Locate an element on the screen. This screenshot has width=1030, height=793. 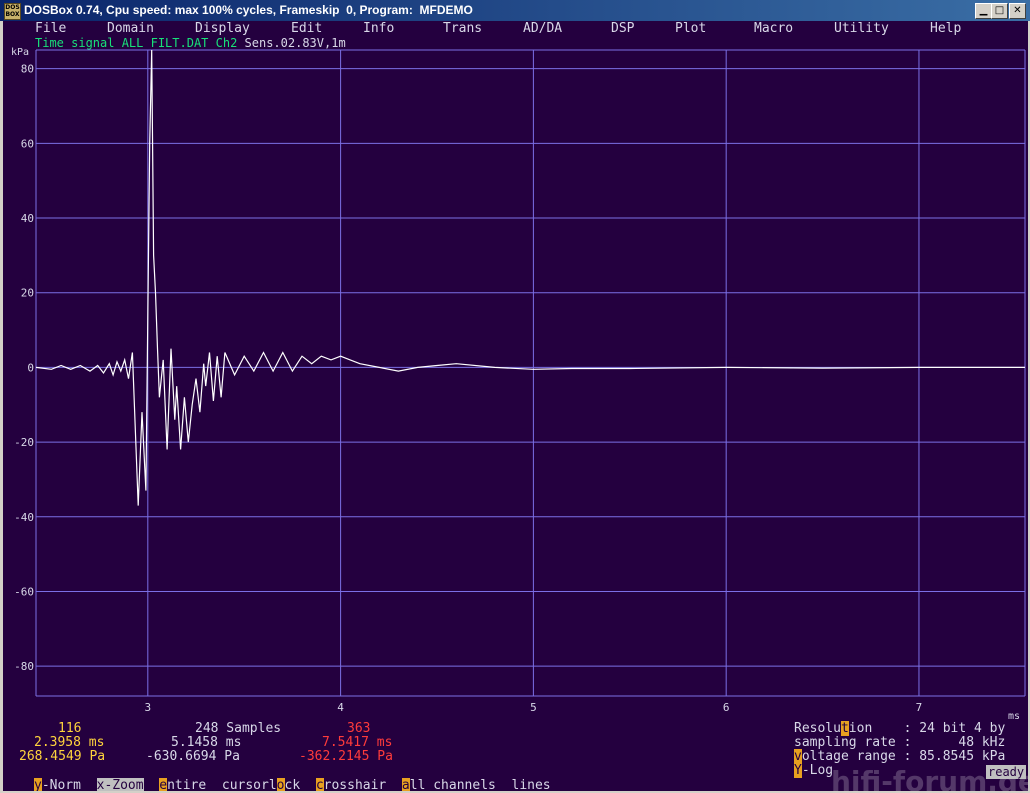
delta-time: 5.1458 ms is located at coordinates (206, 742).